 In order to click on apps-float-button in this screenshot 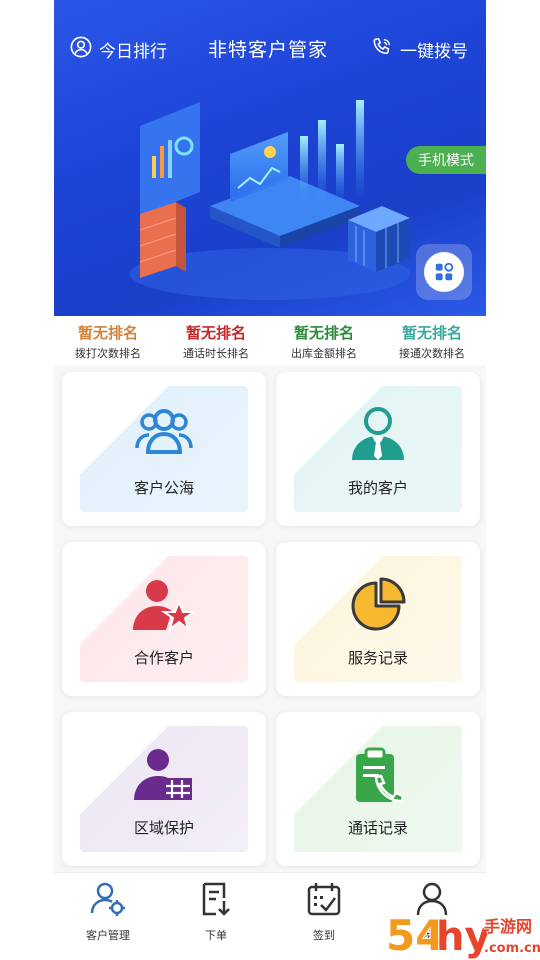, I will do `click(444, 272)`.